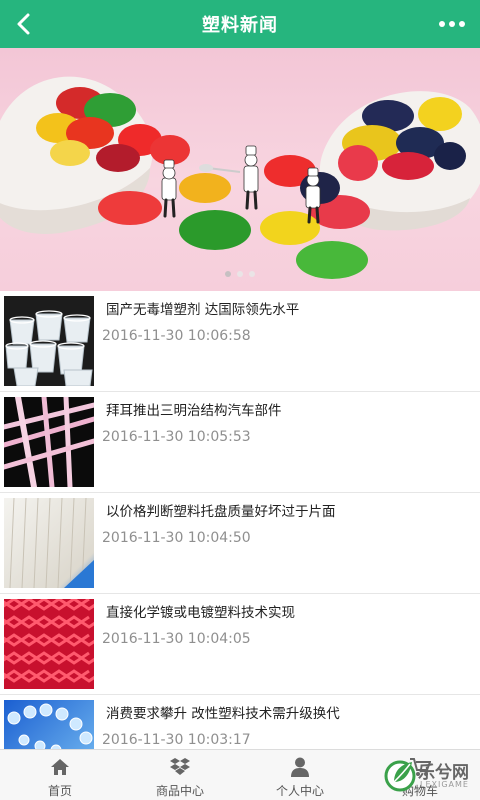  What do you see at coordinates (200, 613) in the screenshot?
I see `news-title: 直接化学镀或电镀塑料技术实现` at bounding box center [200, 613].